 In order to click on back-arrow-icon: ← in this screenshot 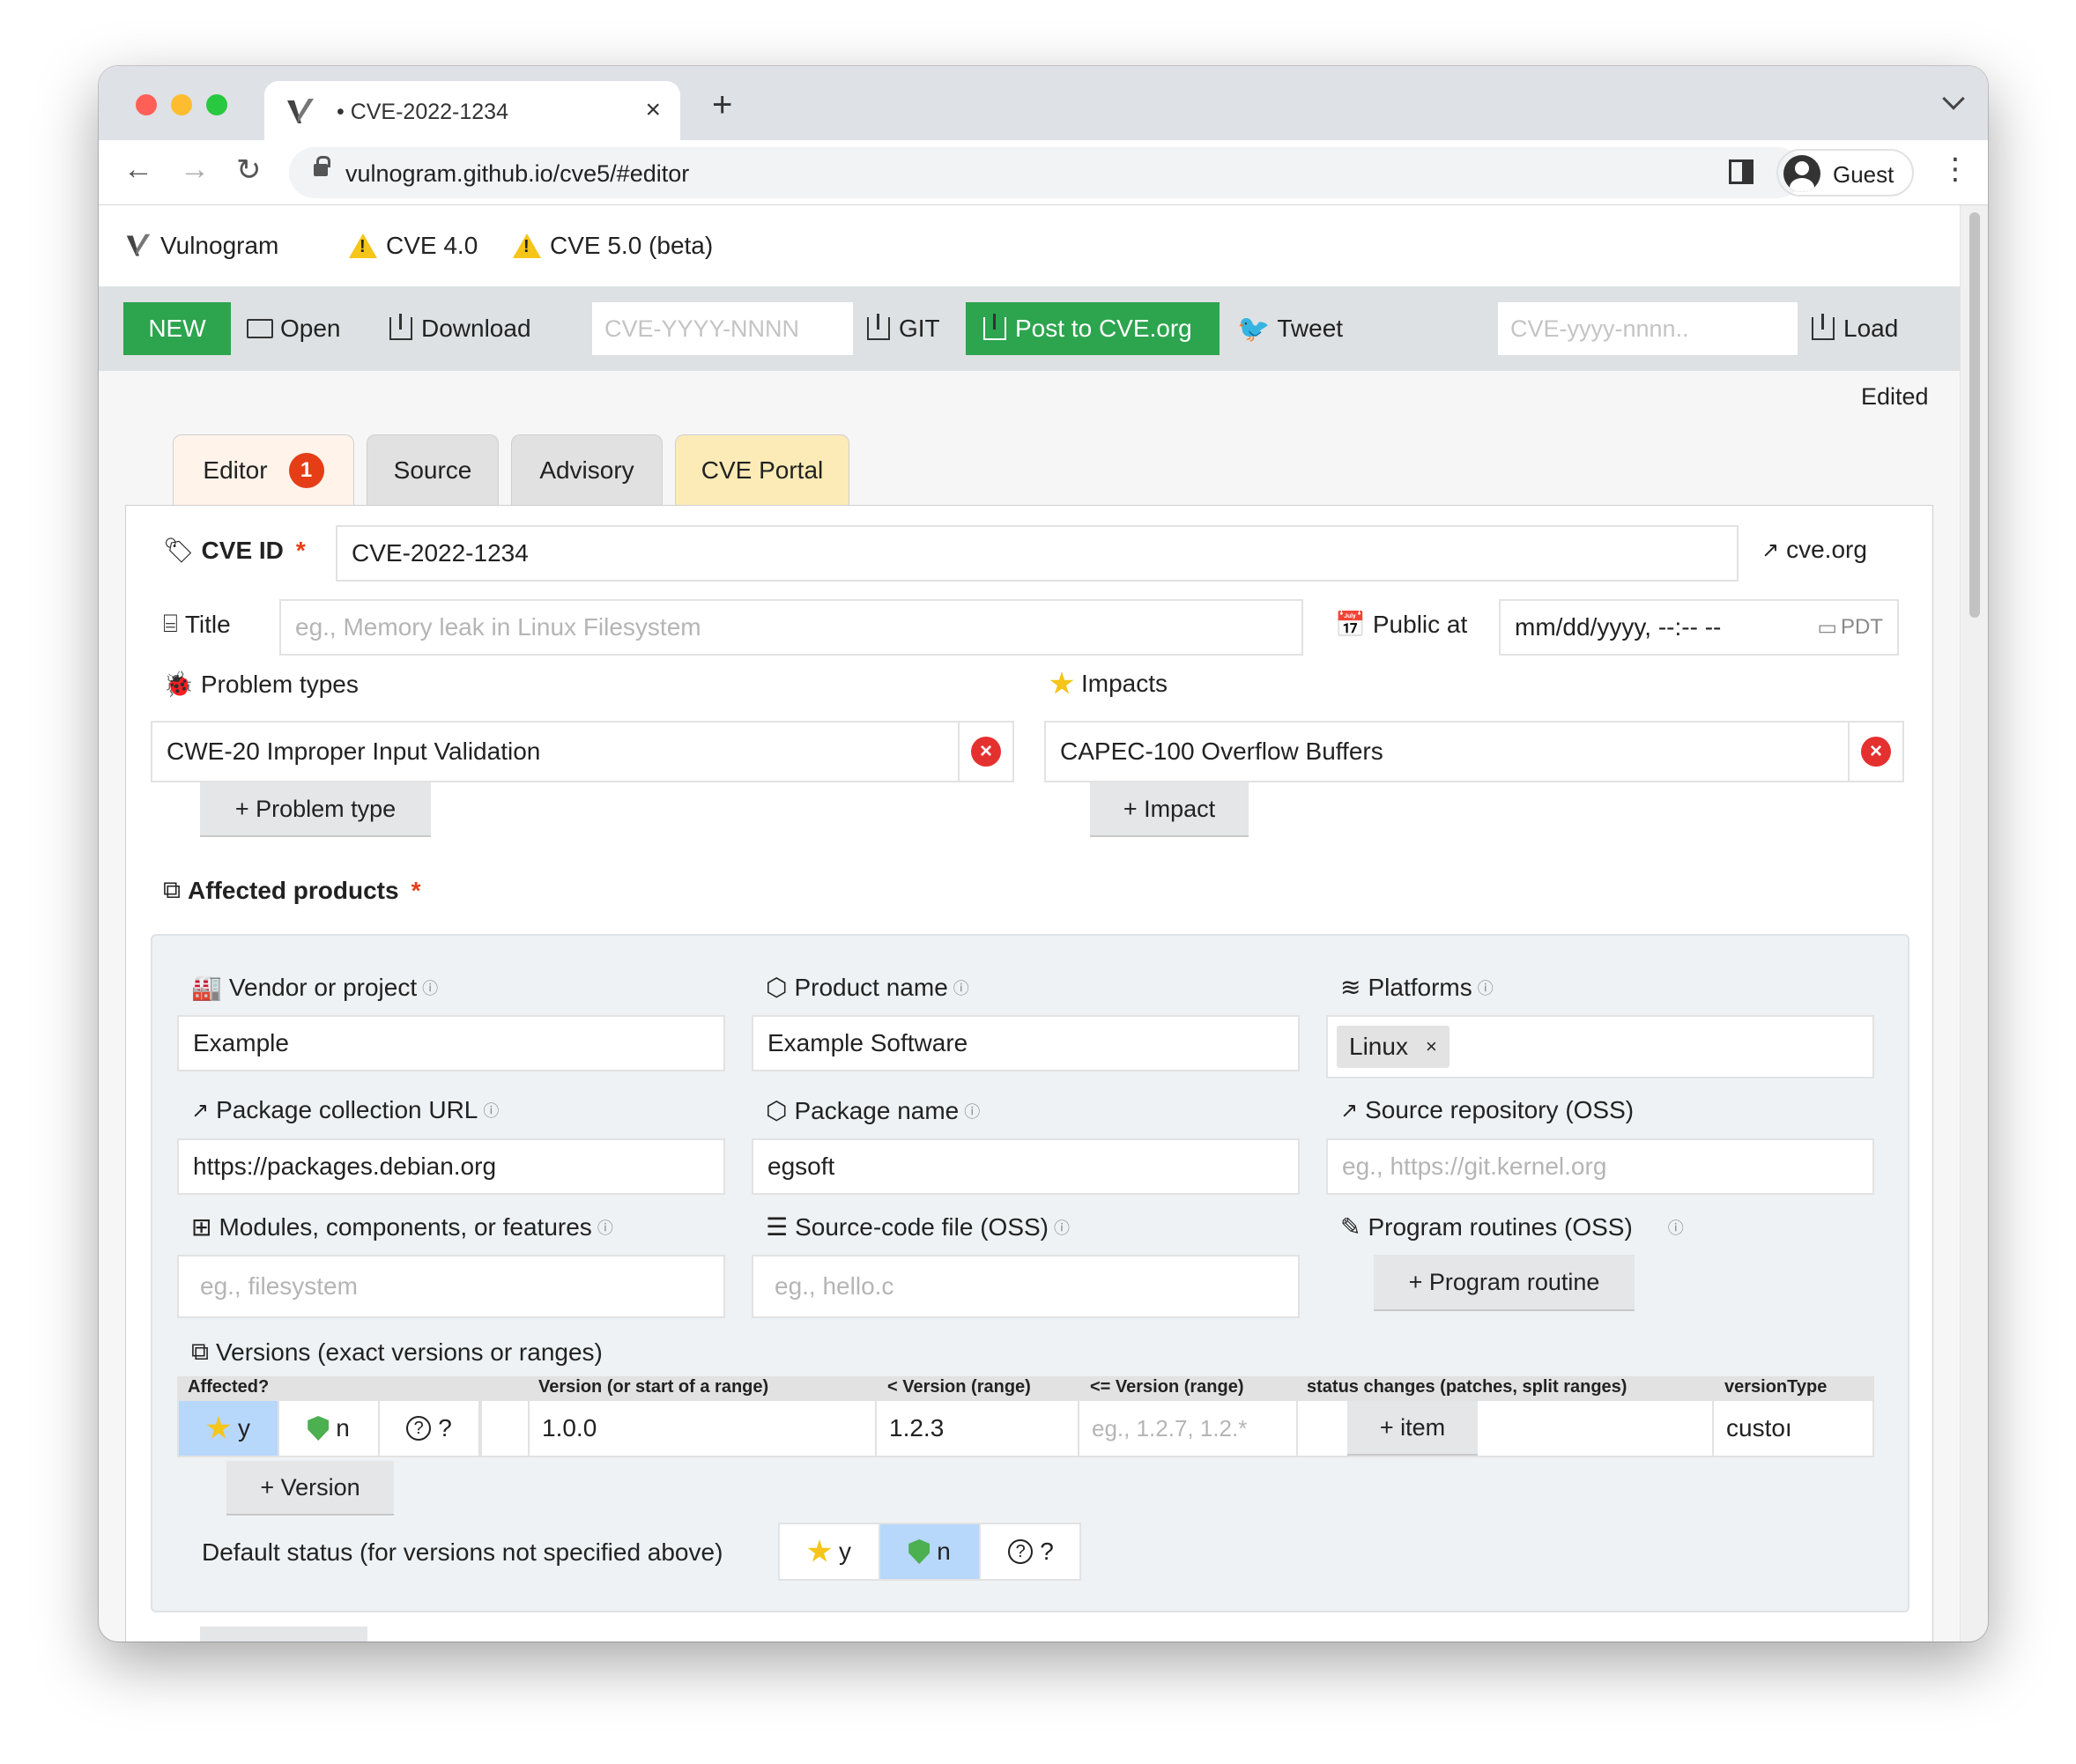, I will do `click(138, 169)`.